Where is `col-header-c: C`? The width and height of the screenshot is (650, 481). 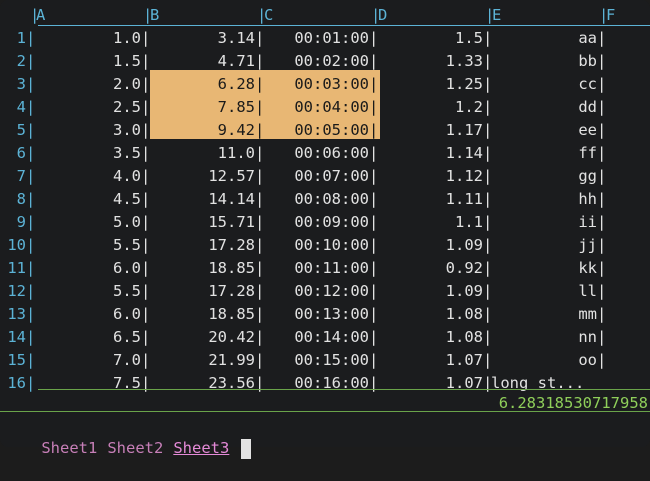 col-header-c: C is located at coordinates (268, 15).